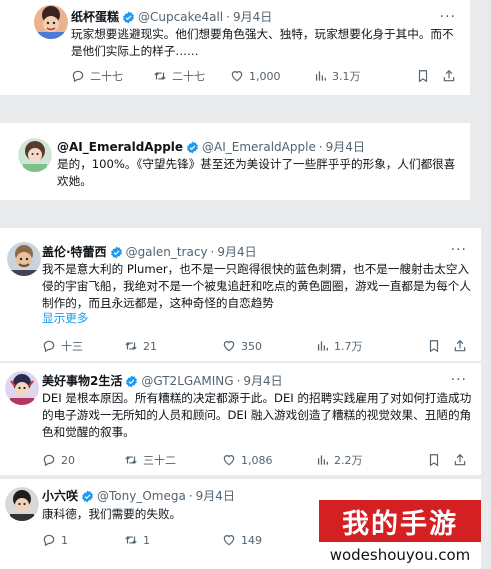 This screenshot has height=569, width=491. I want to click on reply-button: 1, so click(83, 540).